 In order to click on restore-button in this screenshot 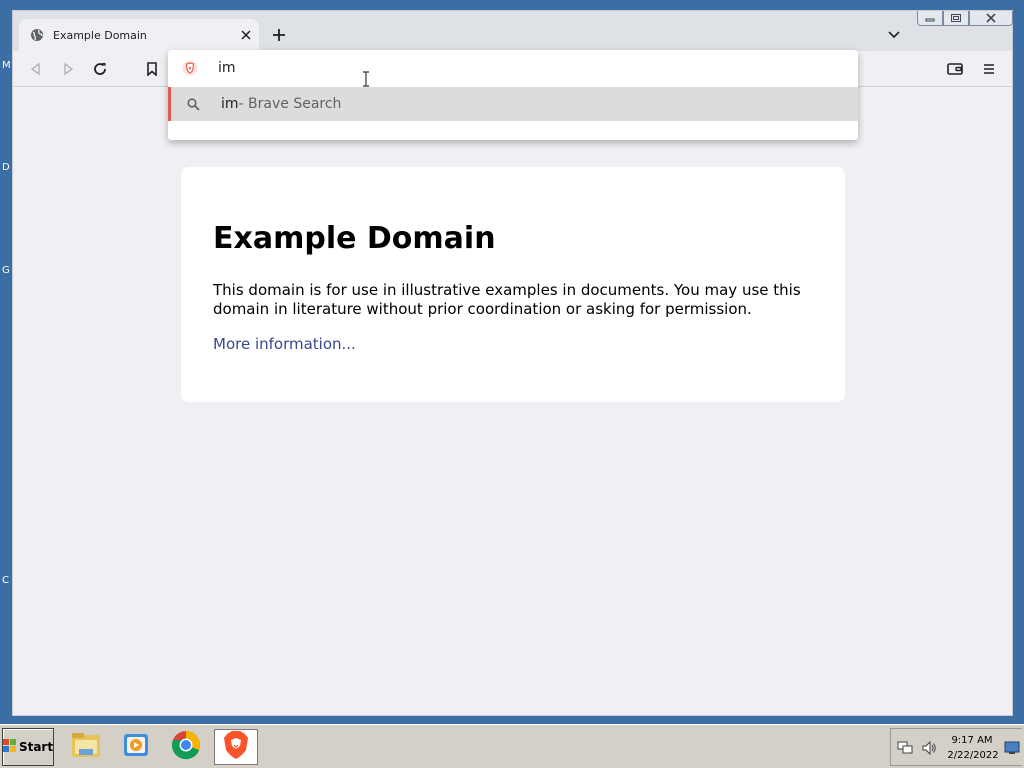, I will do `click(956, 18)`.